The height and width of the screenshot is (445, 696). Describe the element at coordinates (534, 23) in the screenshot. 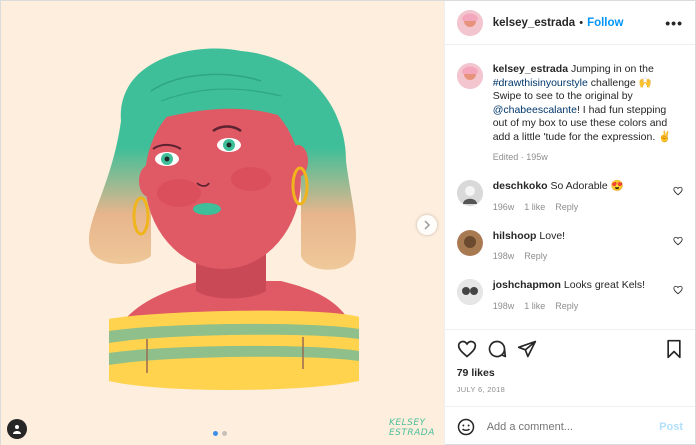

I see `header-username: kelsey_estrada` at that location.